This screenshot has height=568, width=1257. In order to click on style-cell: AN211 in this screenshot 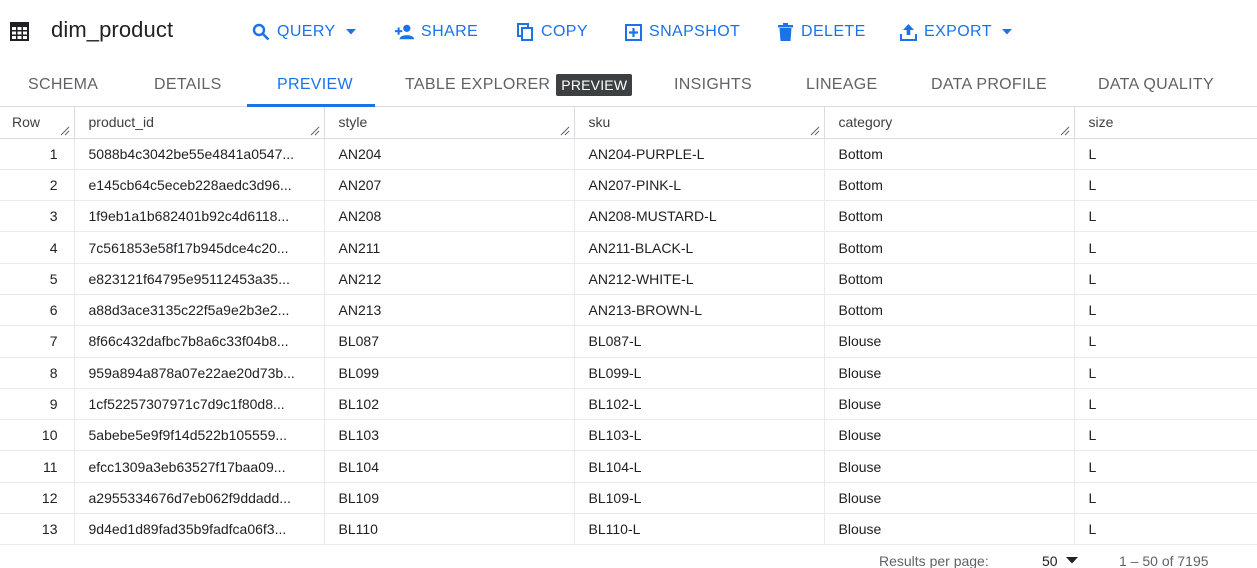, I will do `click(449, 247)`.